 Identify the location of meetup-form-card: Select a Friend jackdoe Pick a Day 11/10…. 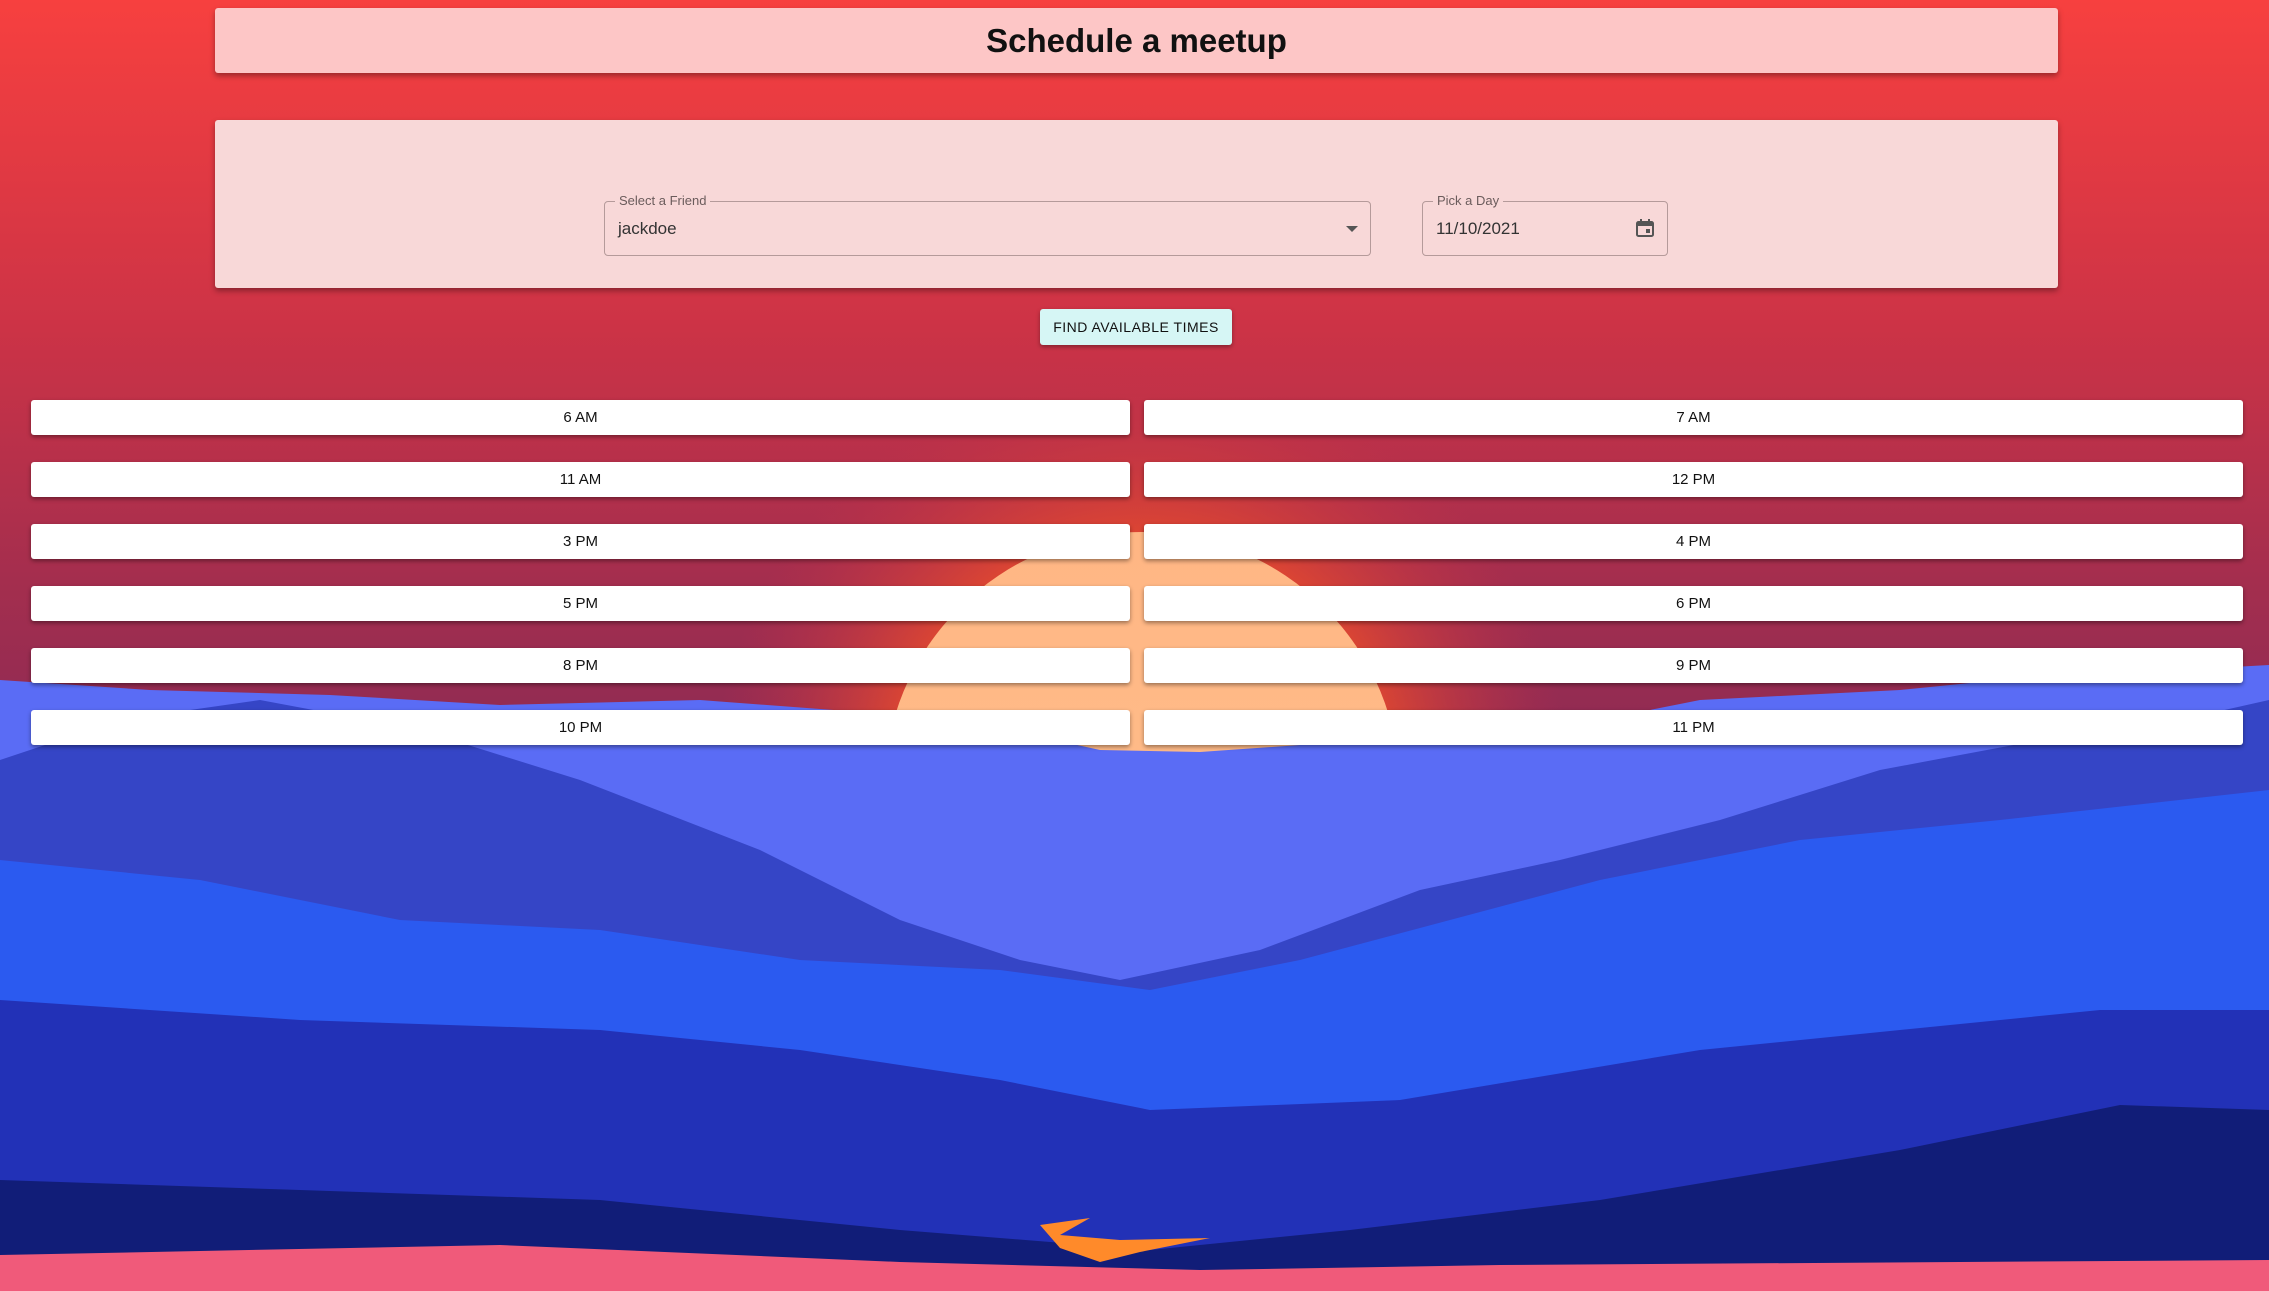
(1136, 204).